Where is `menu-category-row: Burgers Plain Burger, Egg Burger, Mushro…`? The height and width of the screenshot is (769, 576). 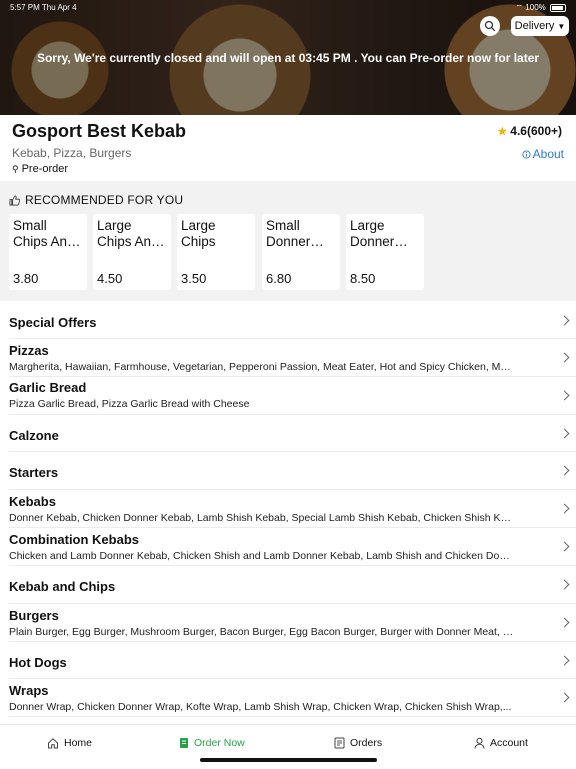 menu-category-row: Burgers Plain Burger, Egg Burger, Mushro… is located at coordinates (292, 623).